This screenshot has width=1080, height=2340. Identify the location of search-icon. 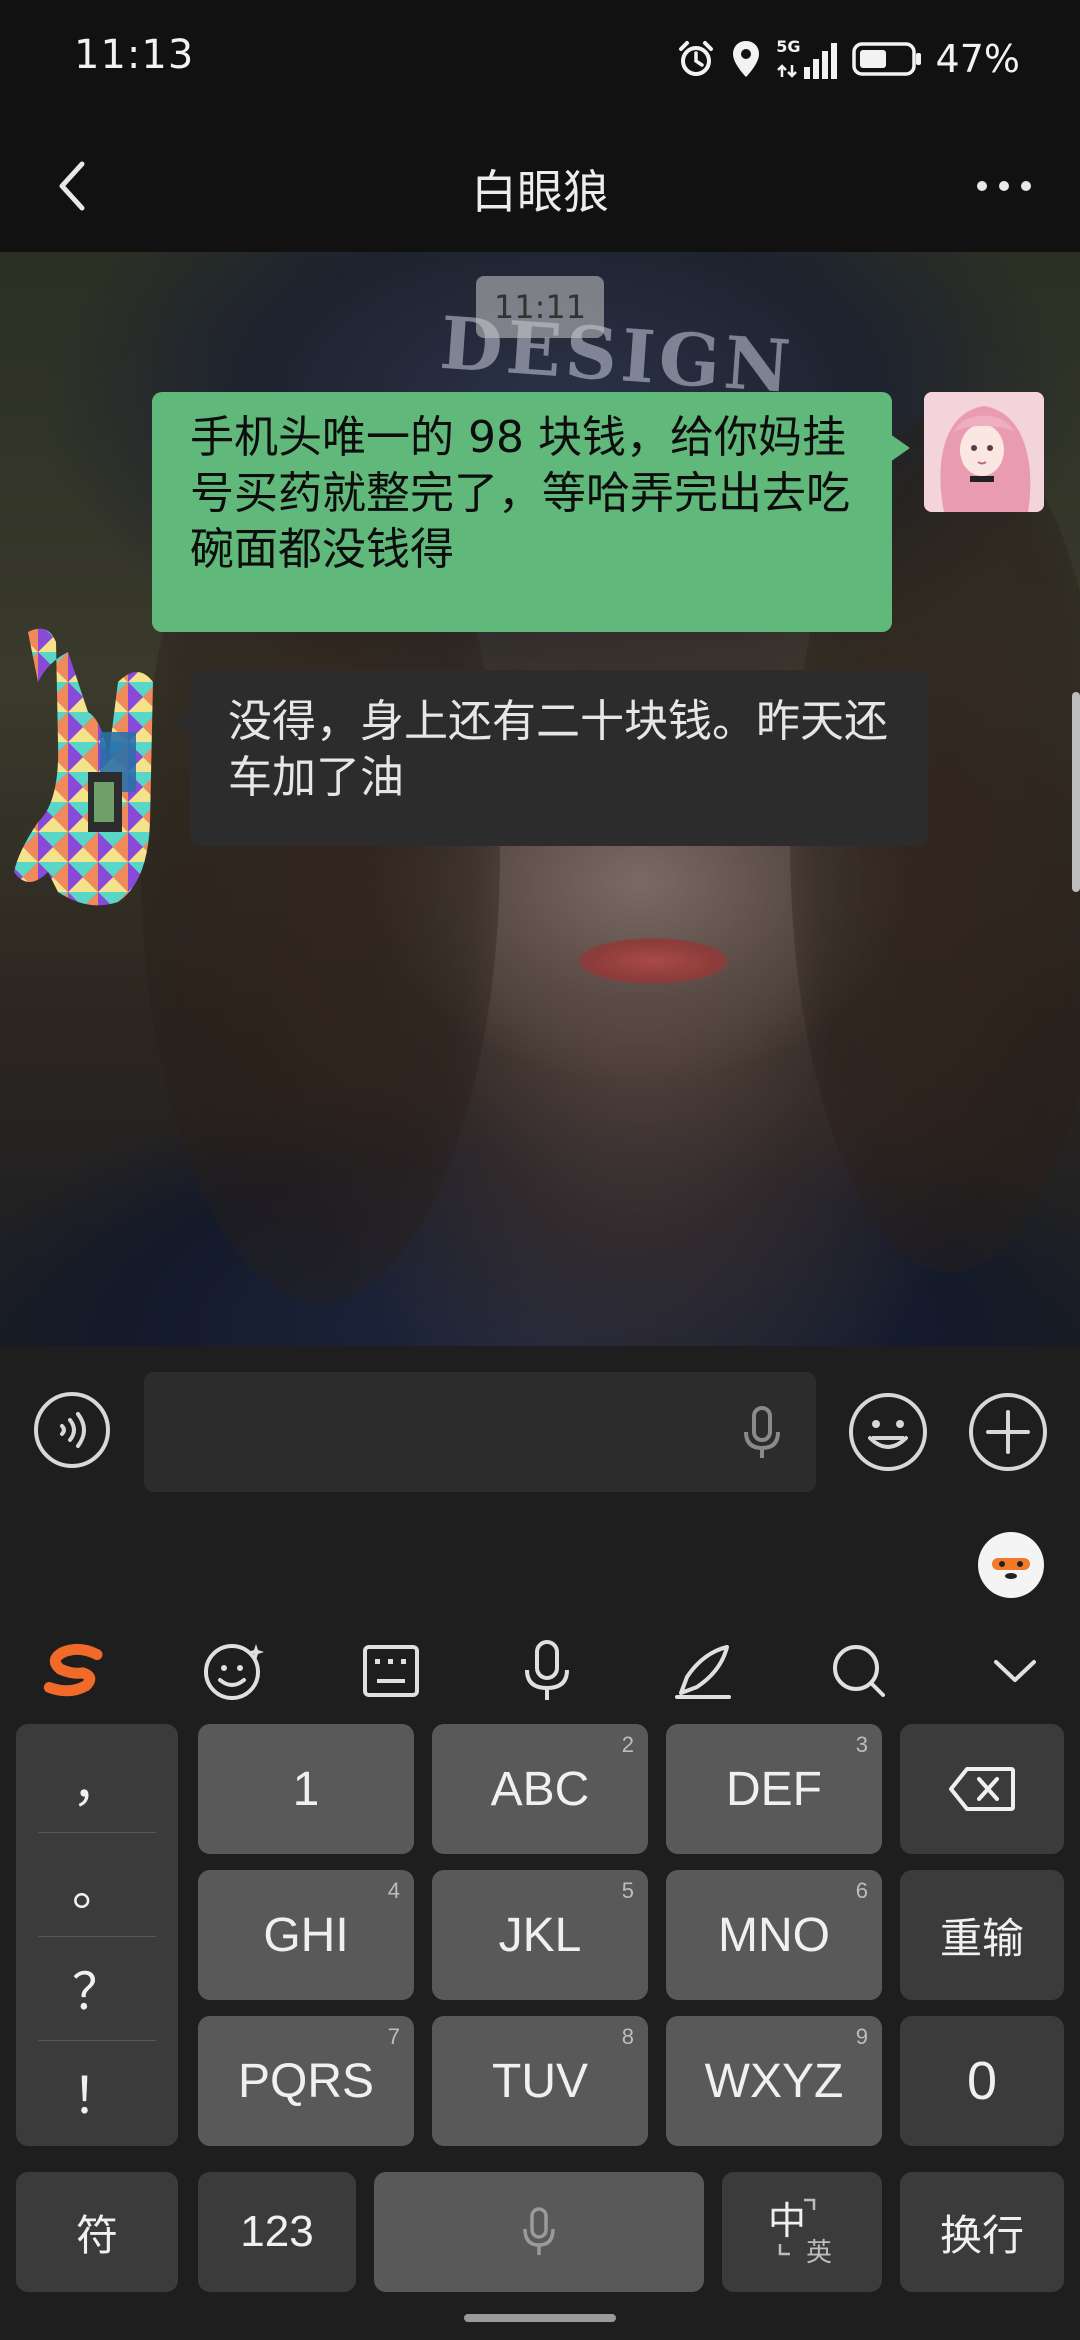
(859, 1671).